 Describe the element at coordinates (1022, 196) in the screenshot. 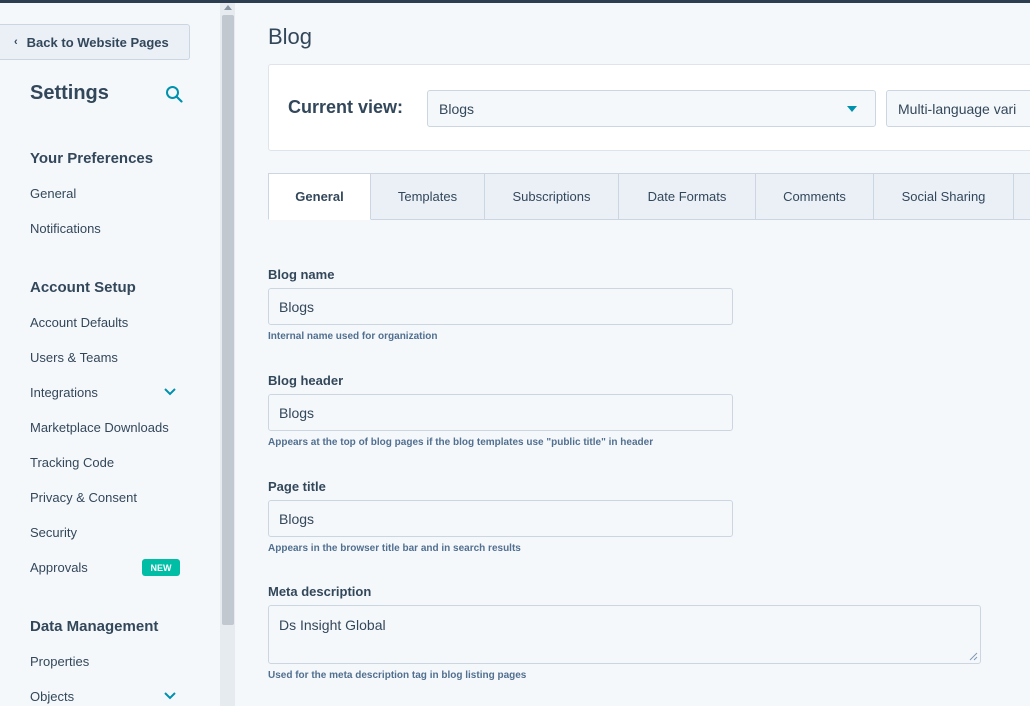

I see `tab-more` at that location.